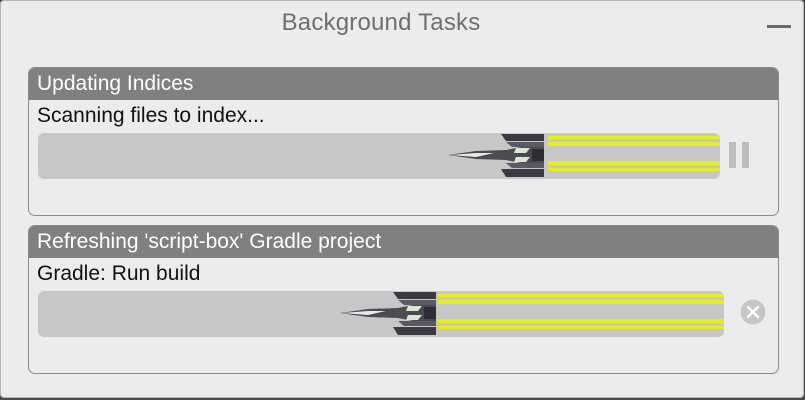  I want to click on cancel-button, so click(753, 312).